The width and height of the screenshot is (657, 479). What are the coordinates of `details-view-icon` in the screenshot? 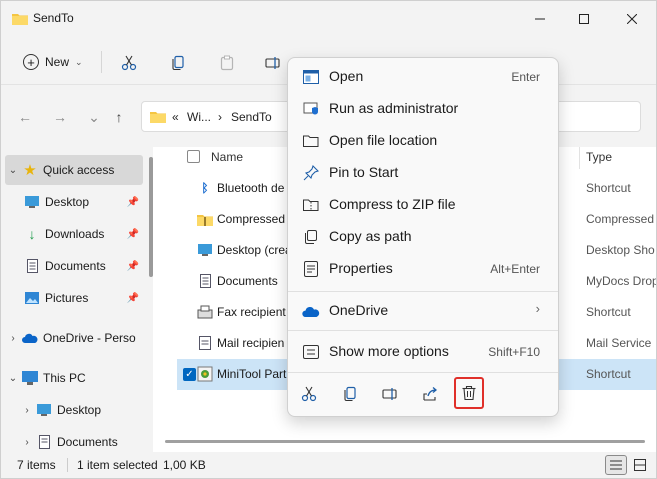 It's located at (616, 465).